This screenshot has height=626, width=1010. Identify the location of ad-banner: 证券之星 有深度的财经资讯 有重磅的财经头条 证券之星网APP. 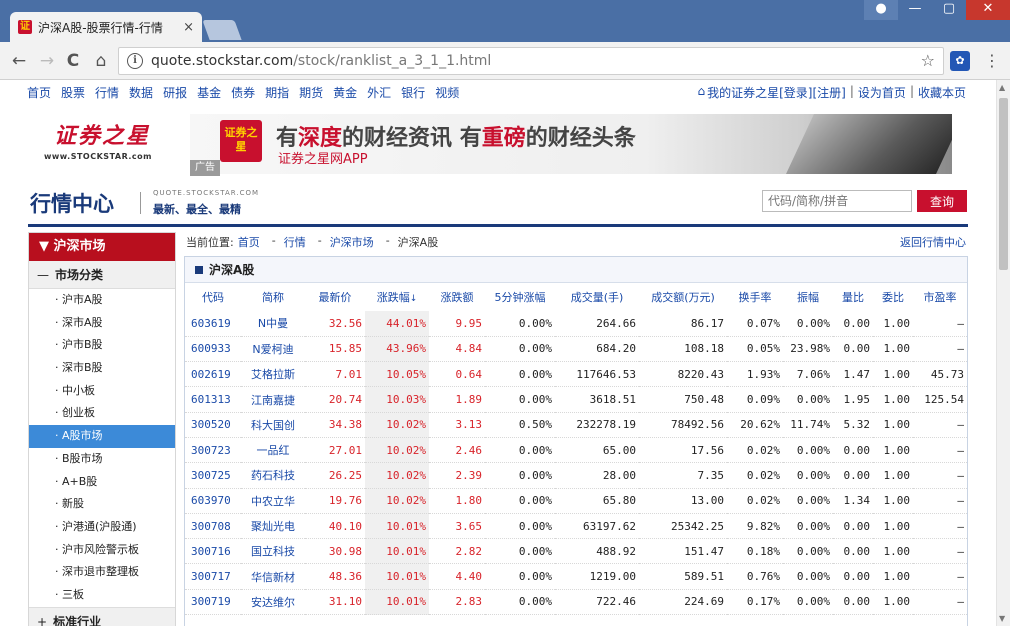
(571, 144).